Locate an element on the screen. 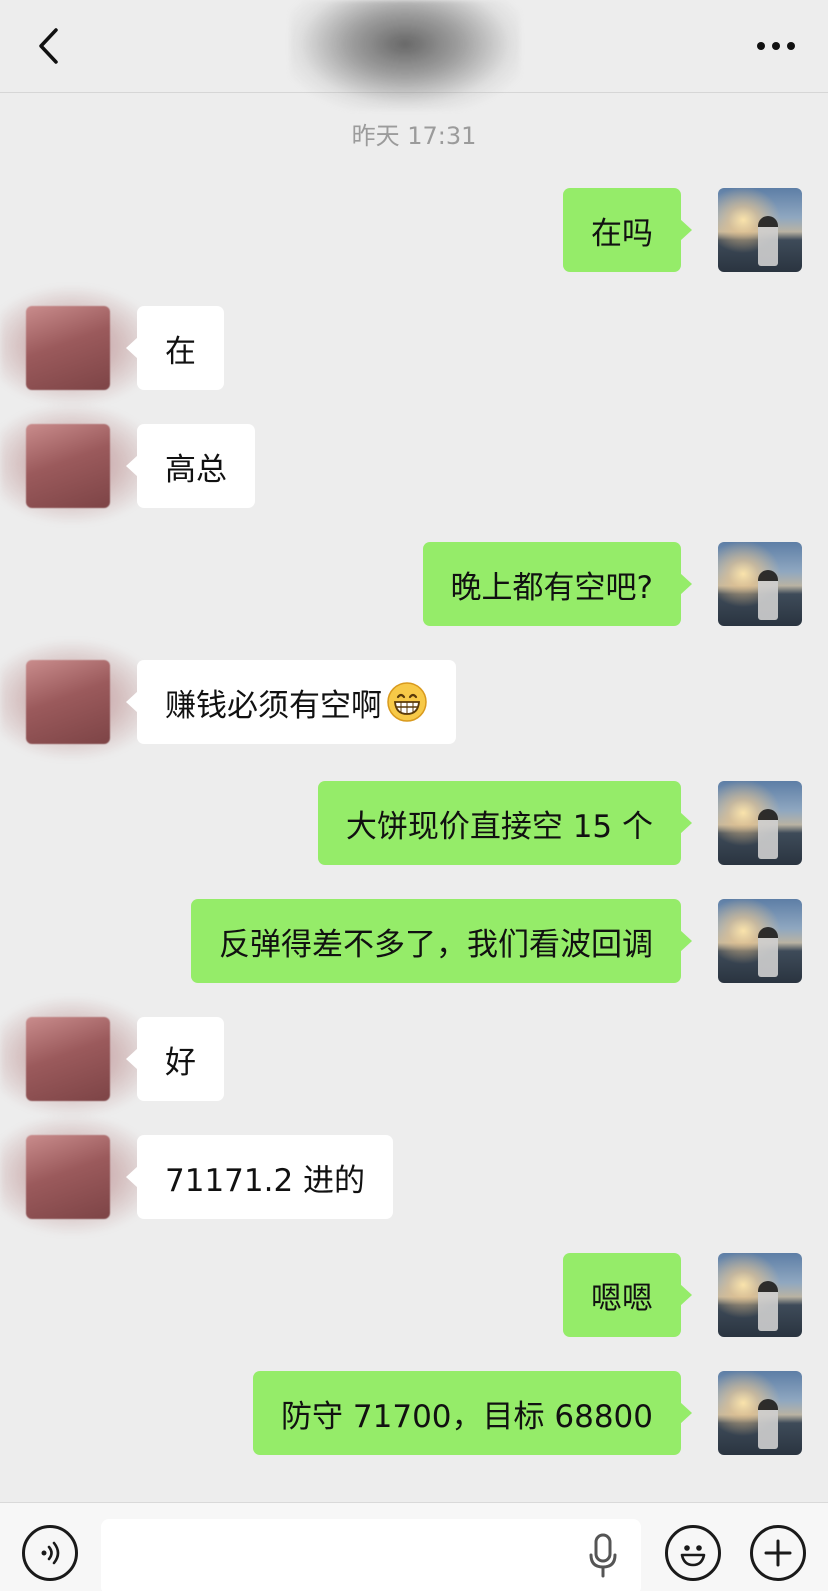  more-button is located at coordinates (776, 46).